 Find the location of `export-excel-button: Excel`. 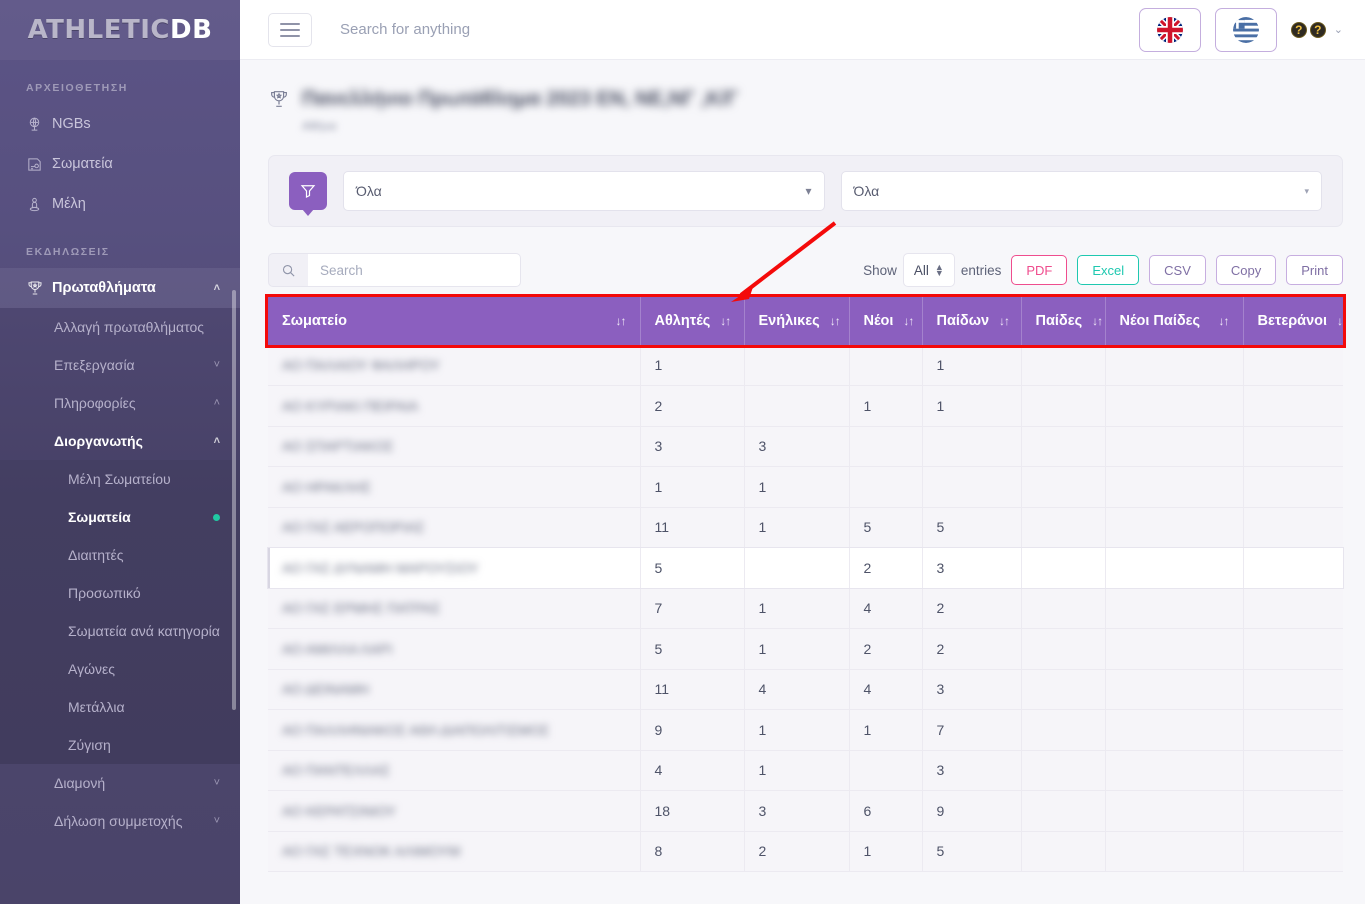

export-excel-button: Excel is located at coordinates (1108, 270).